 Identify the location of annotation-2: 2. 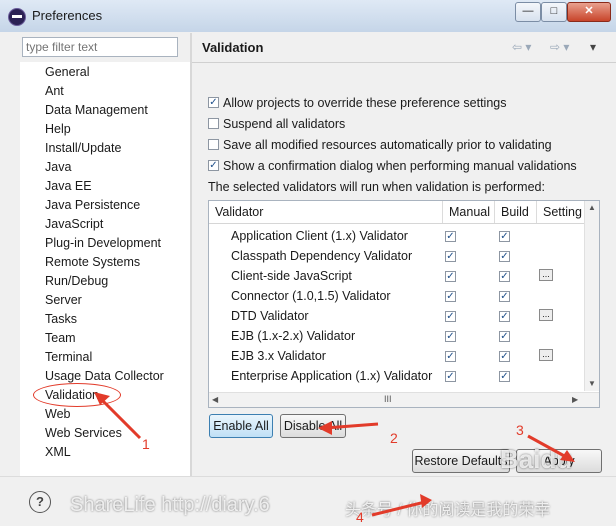
(394, 438).